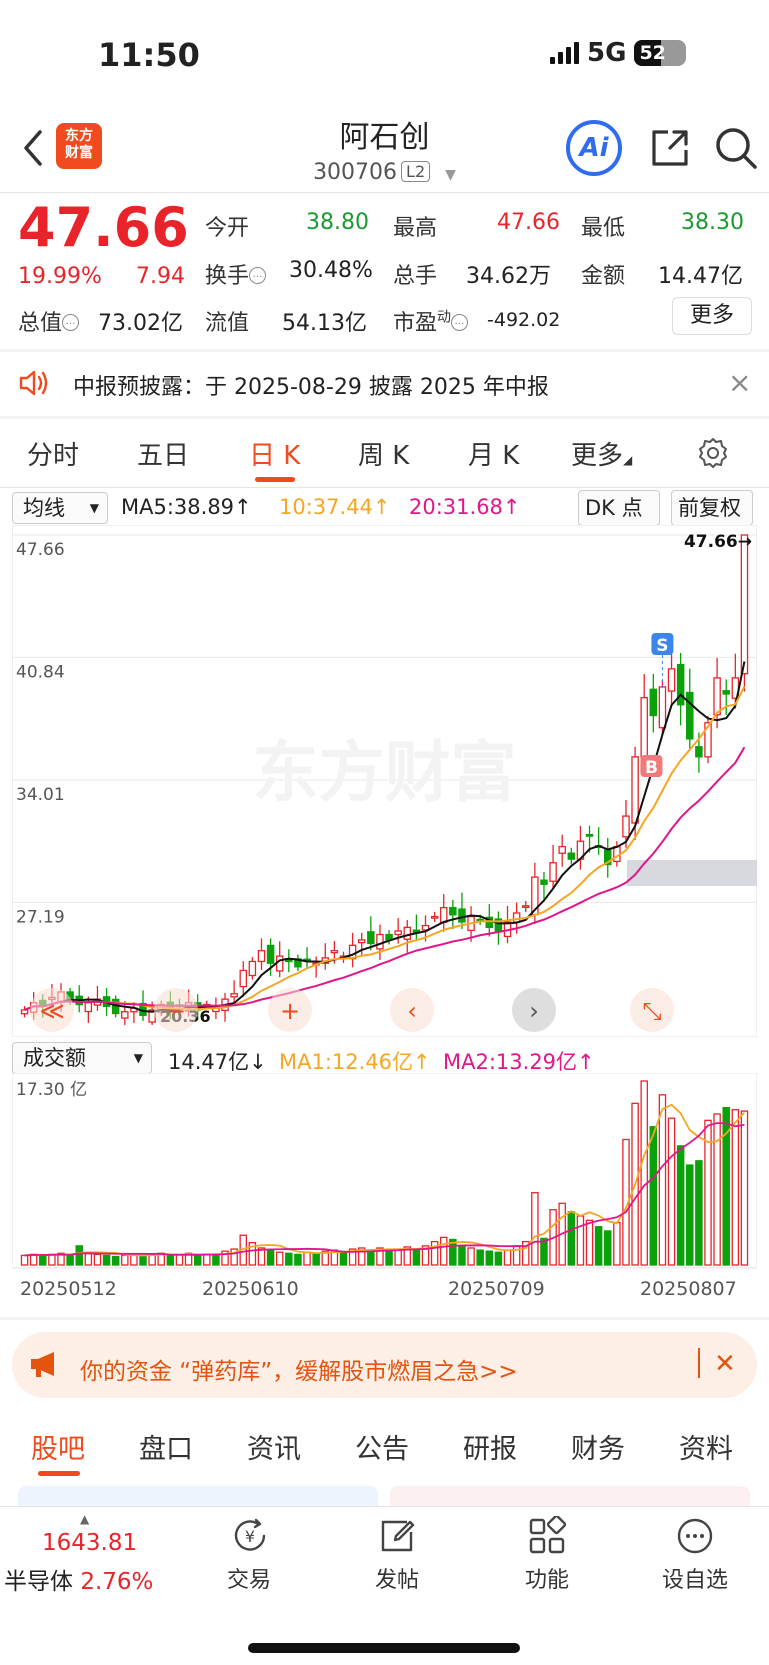 The image size is (769, 1665). What do you see at coordinates (53, 453) in the screenshot?
I see `tab-intraday: 分时` at bounding box center [53, 453].